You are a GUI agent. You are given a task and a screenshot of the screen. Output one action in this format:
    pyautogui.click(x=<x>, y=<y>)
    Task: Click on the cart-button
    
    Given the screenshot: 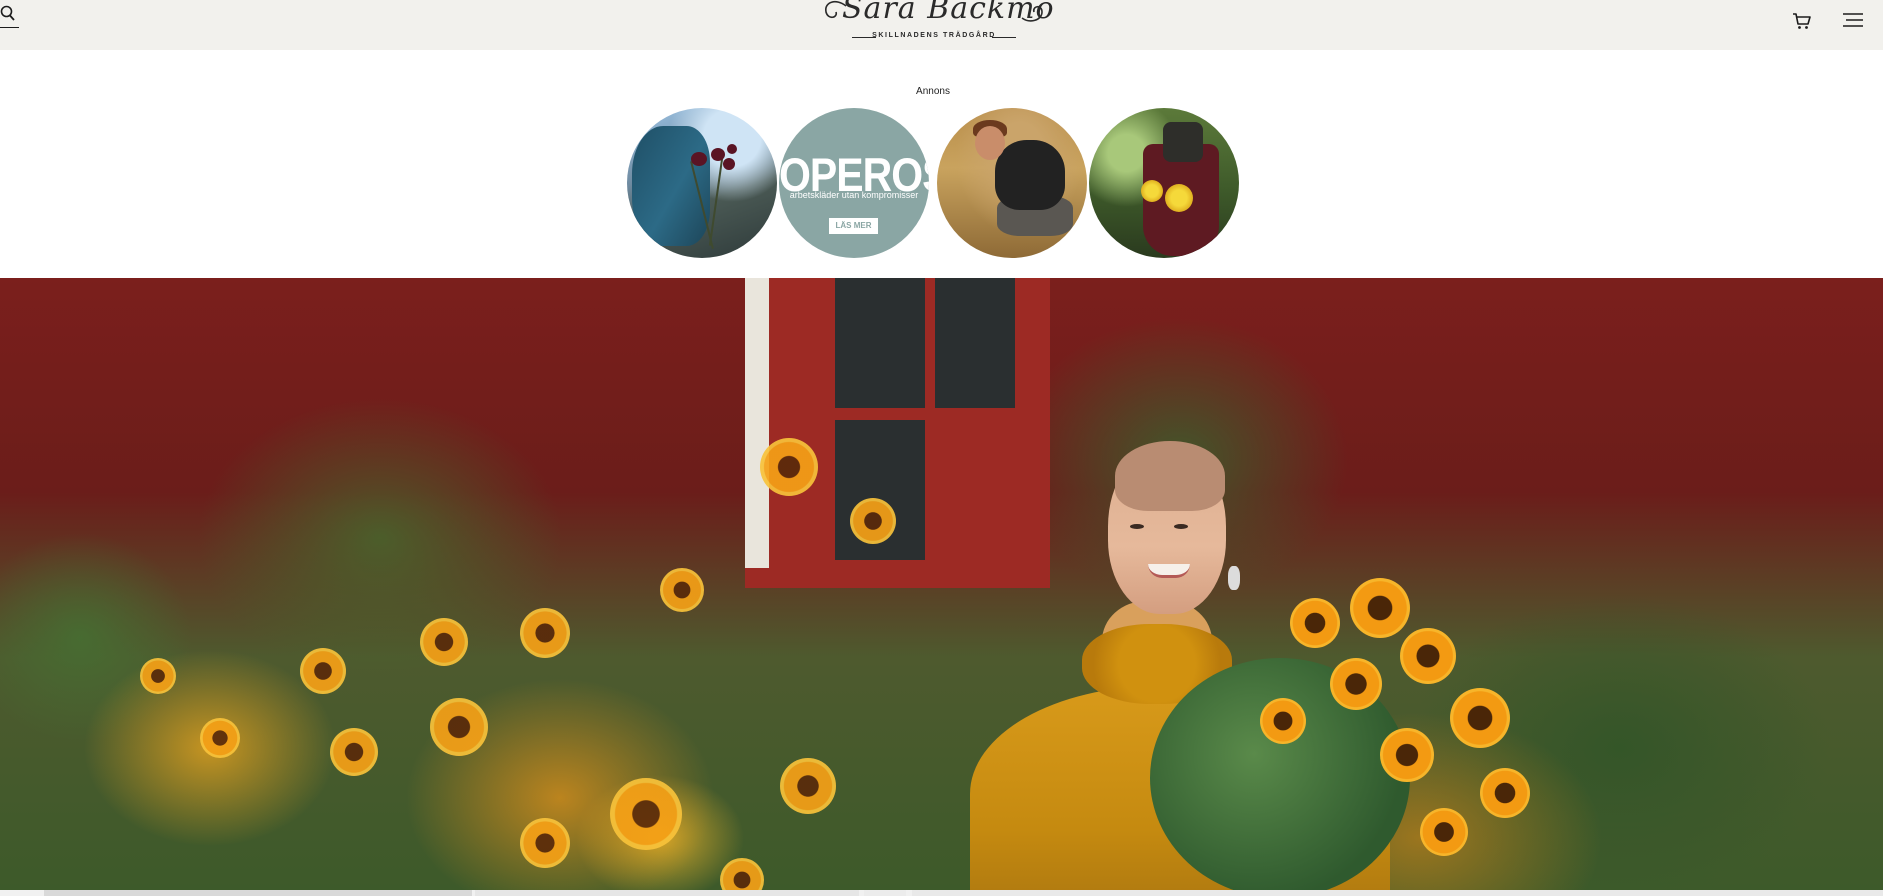 What is the action you would take?
    pyautogui.click(x=1802, y=21)
    